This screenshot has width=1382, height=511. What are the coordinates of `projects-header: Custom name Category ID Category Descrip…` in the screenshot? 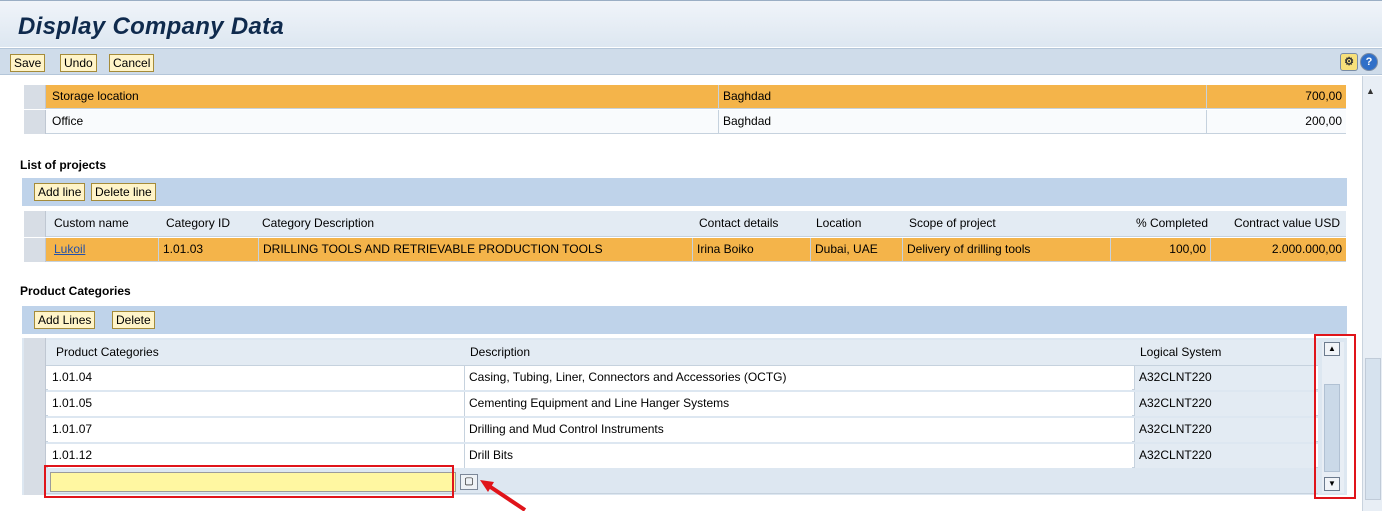 It's located at (685, 224).